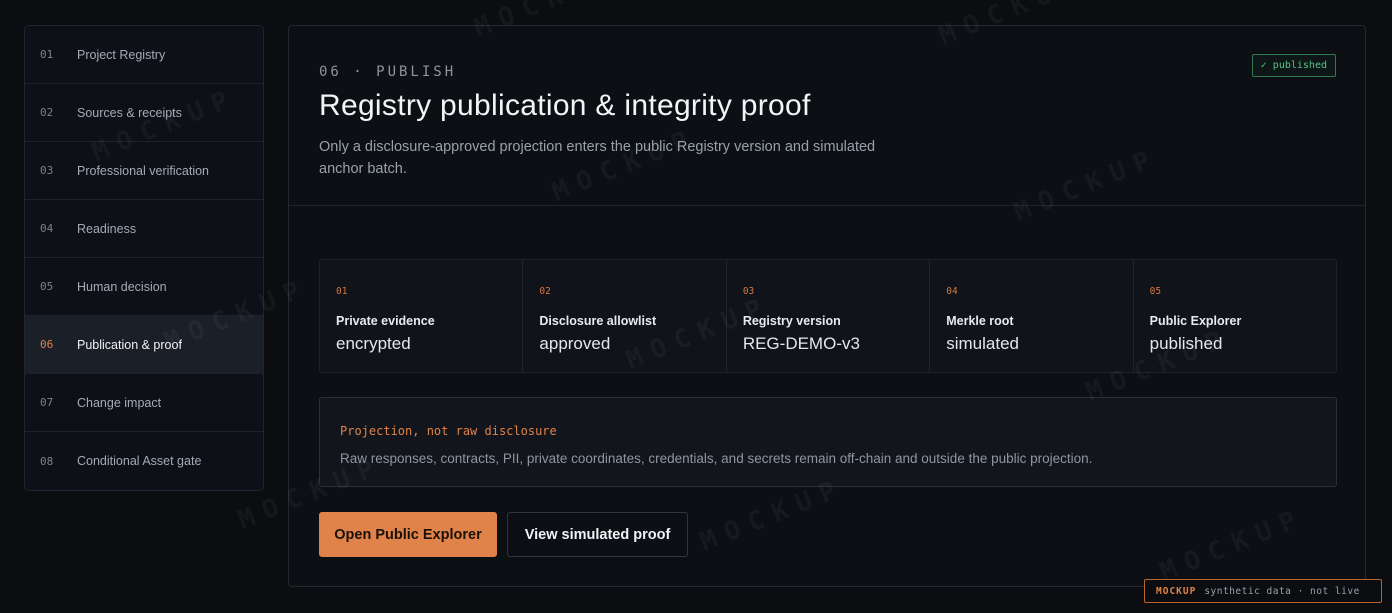 The height and width of the screenshot is (613, 1392). I want to click on sidebar-item-label: Project Registry, so click(121, 54).